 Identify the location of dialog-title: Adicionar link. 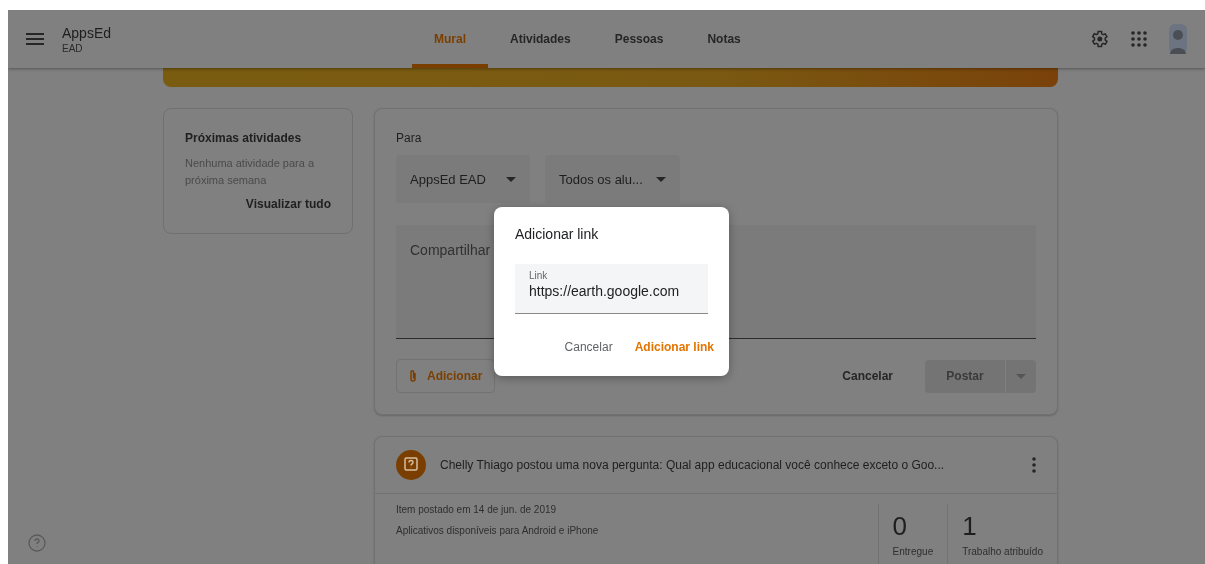
(557, 234).